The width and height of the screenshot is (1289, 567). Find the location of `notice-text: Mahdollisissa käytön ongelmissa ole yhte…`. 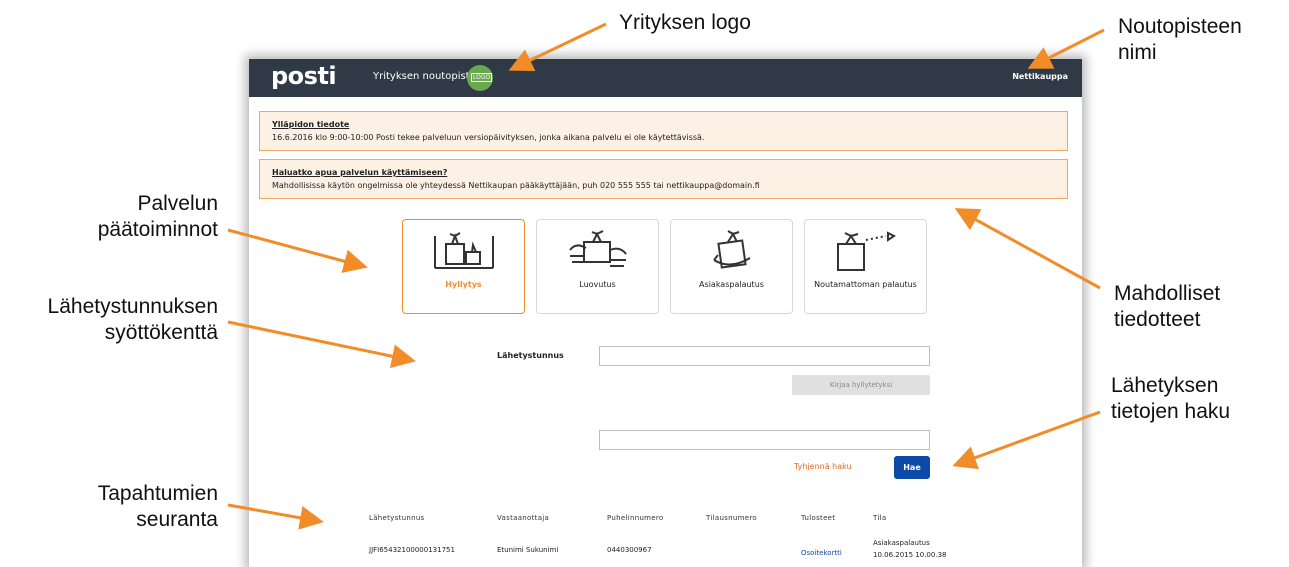

notice-text: Mahdollisissa käytön ongelmissa ole yhte… is located at coordinates (516, 185).